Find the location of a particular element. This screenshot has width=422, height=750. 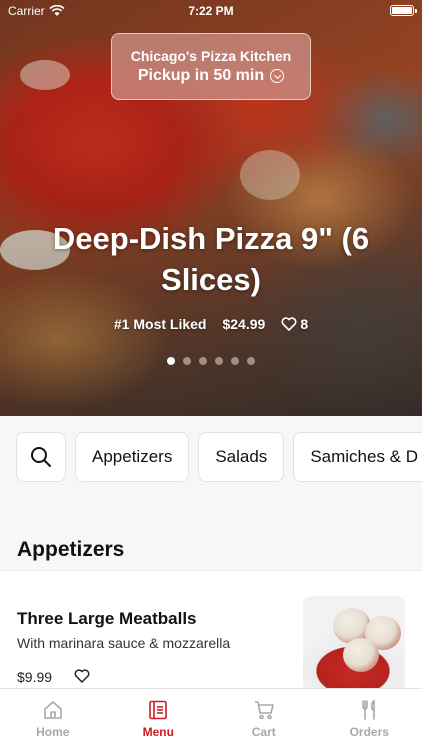

cart-icon is located at coordinates (264, 710).